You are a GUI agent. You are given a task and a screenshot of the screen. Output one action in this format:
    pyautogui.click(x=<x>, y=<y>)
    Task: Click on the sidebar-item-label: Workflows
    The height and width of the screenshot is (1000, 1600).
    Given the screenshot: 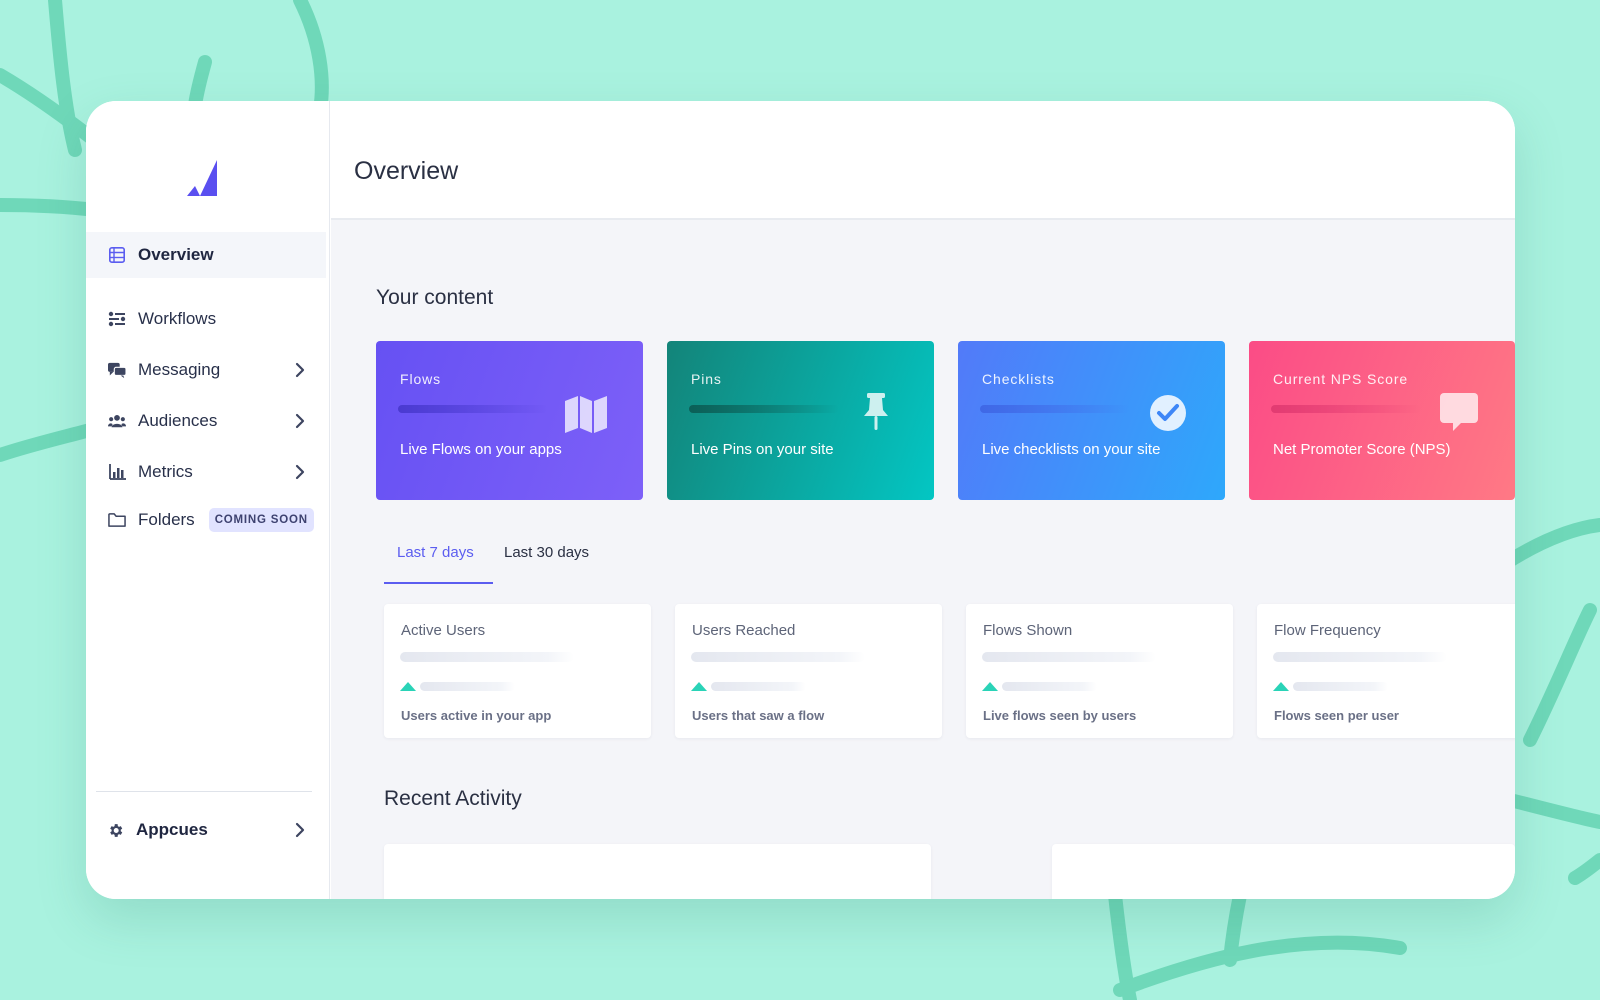 What is the action you would take?
    pyautogui.click(x=177, y=318)
    